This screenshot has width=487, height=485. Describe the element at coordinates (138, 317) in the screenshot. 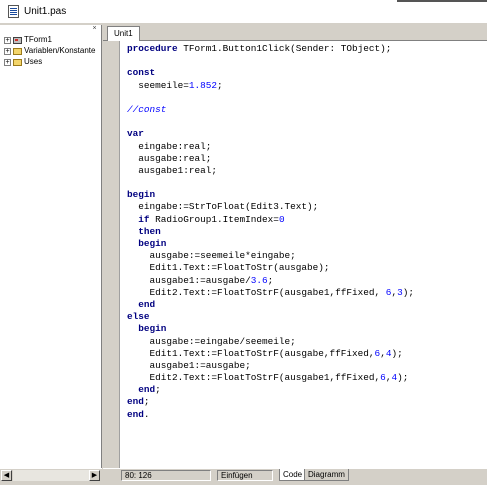

I see `keyword: else` at that location.